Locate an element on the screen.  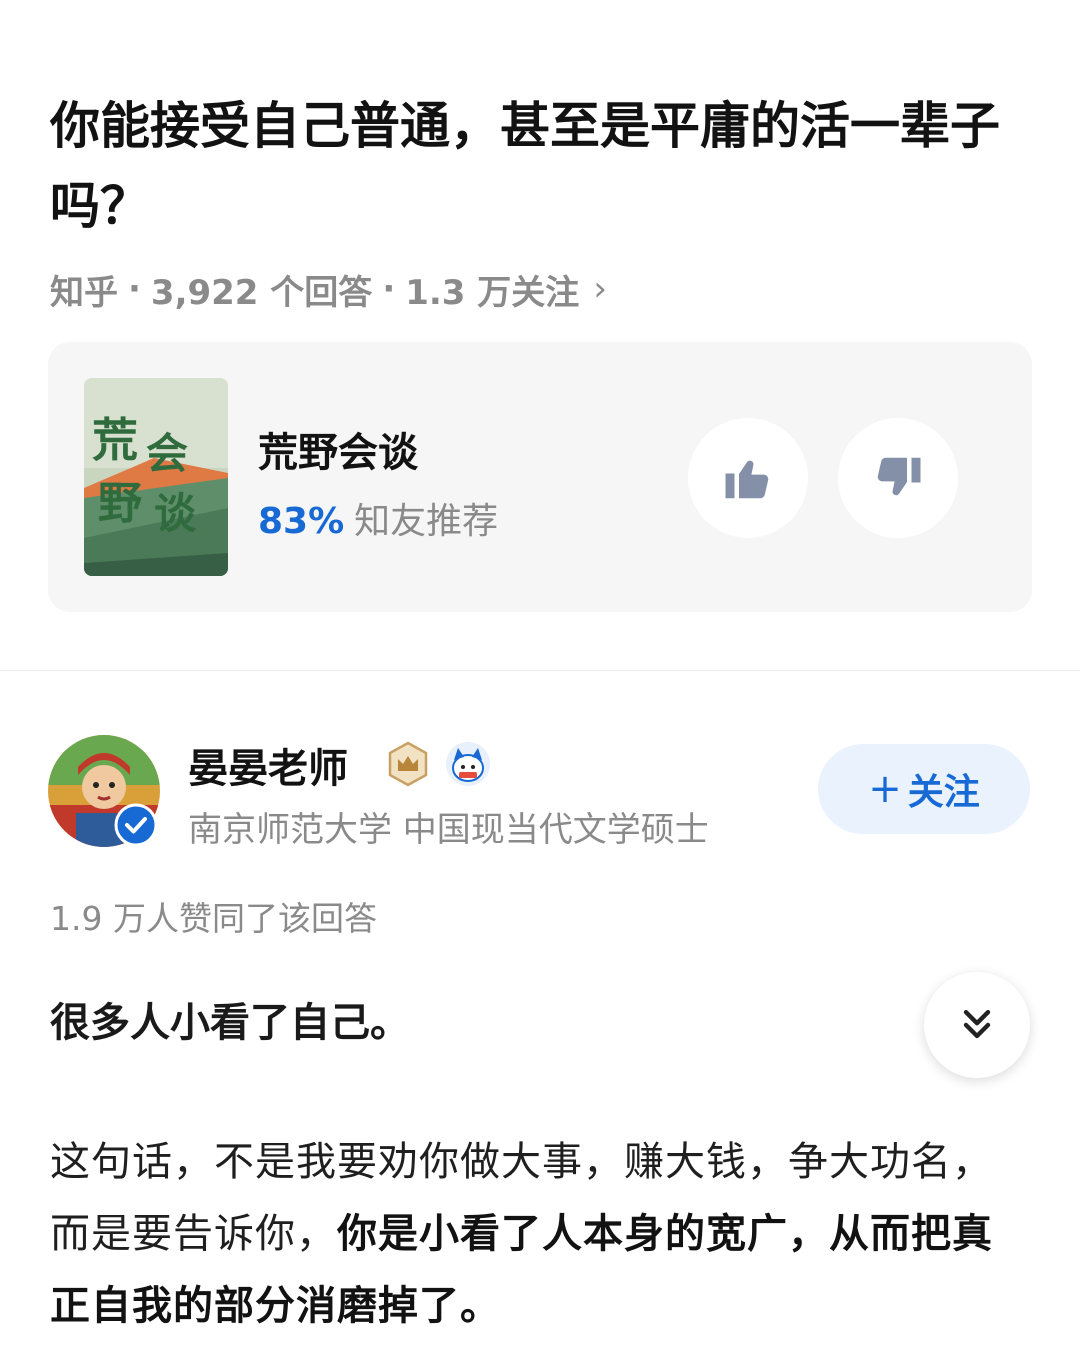
svg-text: 谈 is located at coordinates (175, 513).